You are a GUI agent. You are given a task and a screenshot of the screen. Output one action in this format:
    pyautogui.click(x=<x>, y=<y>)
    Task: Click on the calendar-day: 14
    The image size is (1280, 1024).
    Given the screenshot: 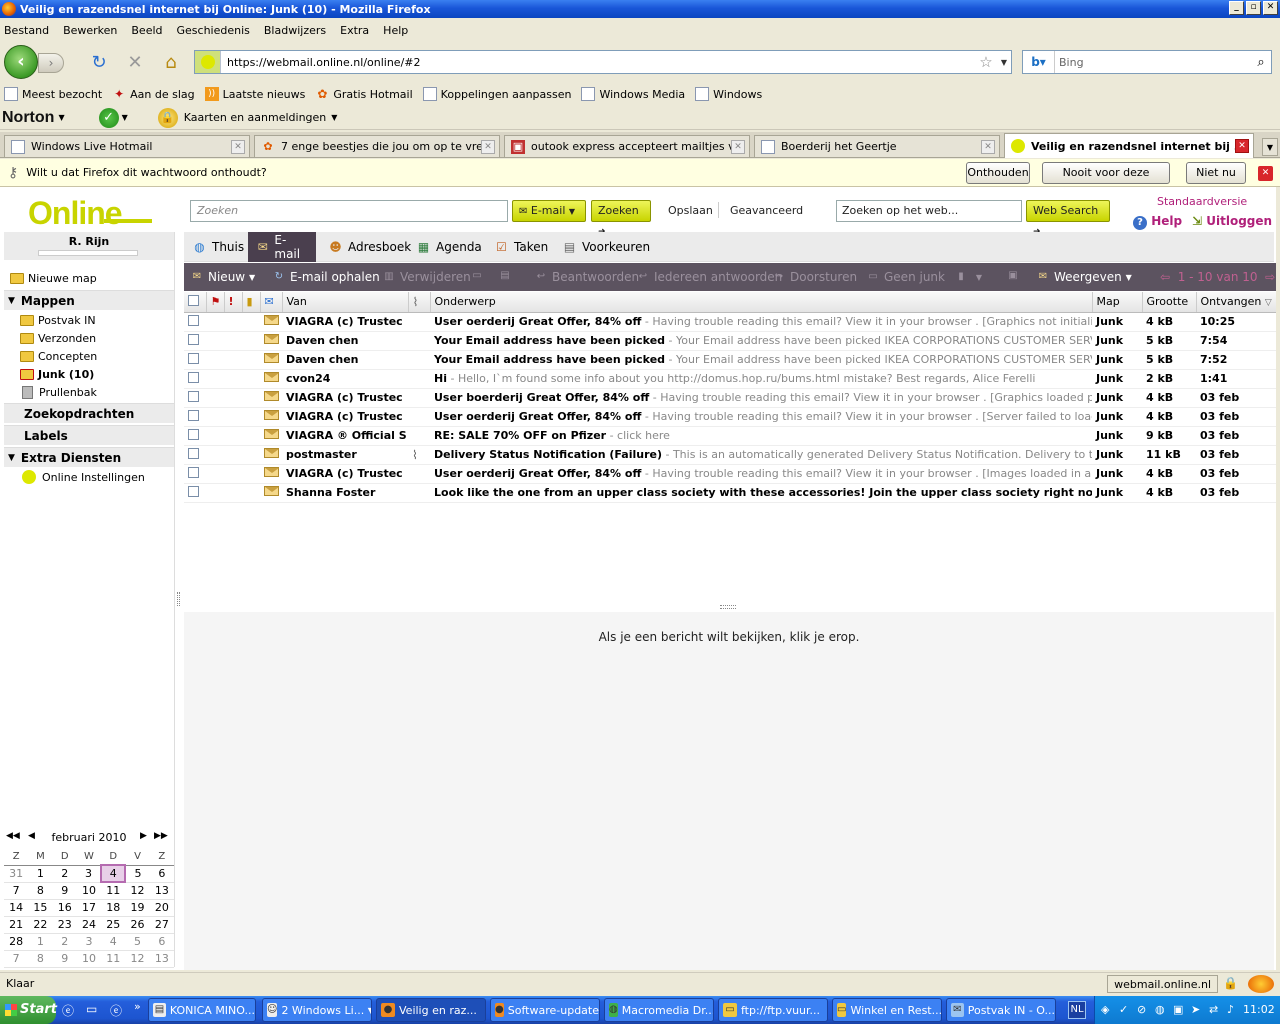 What is the action you would take?
    pyautogui.click(x=16, y=908)
    